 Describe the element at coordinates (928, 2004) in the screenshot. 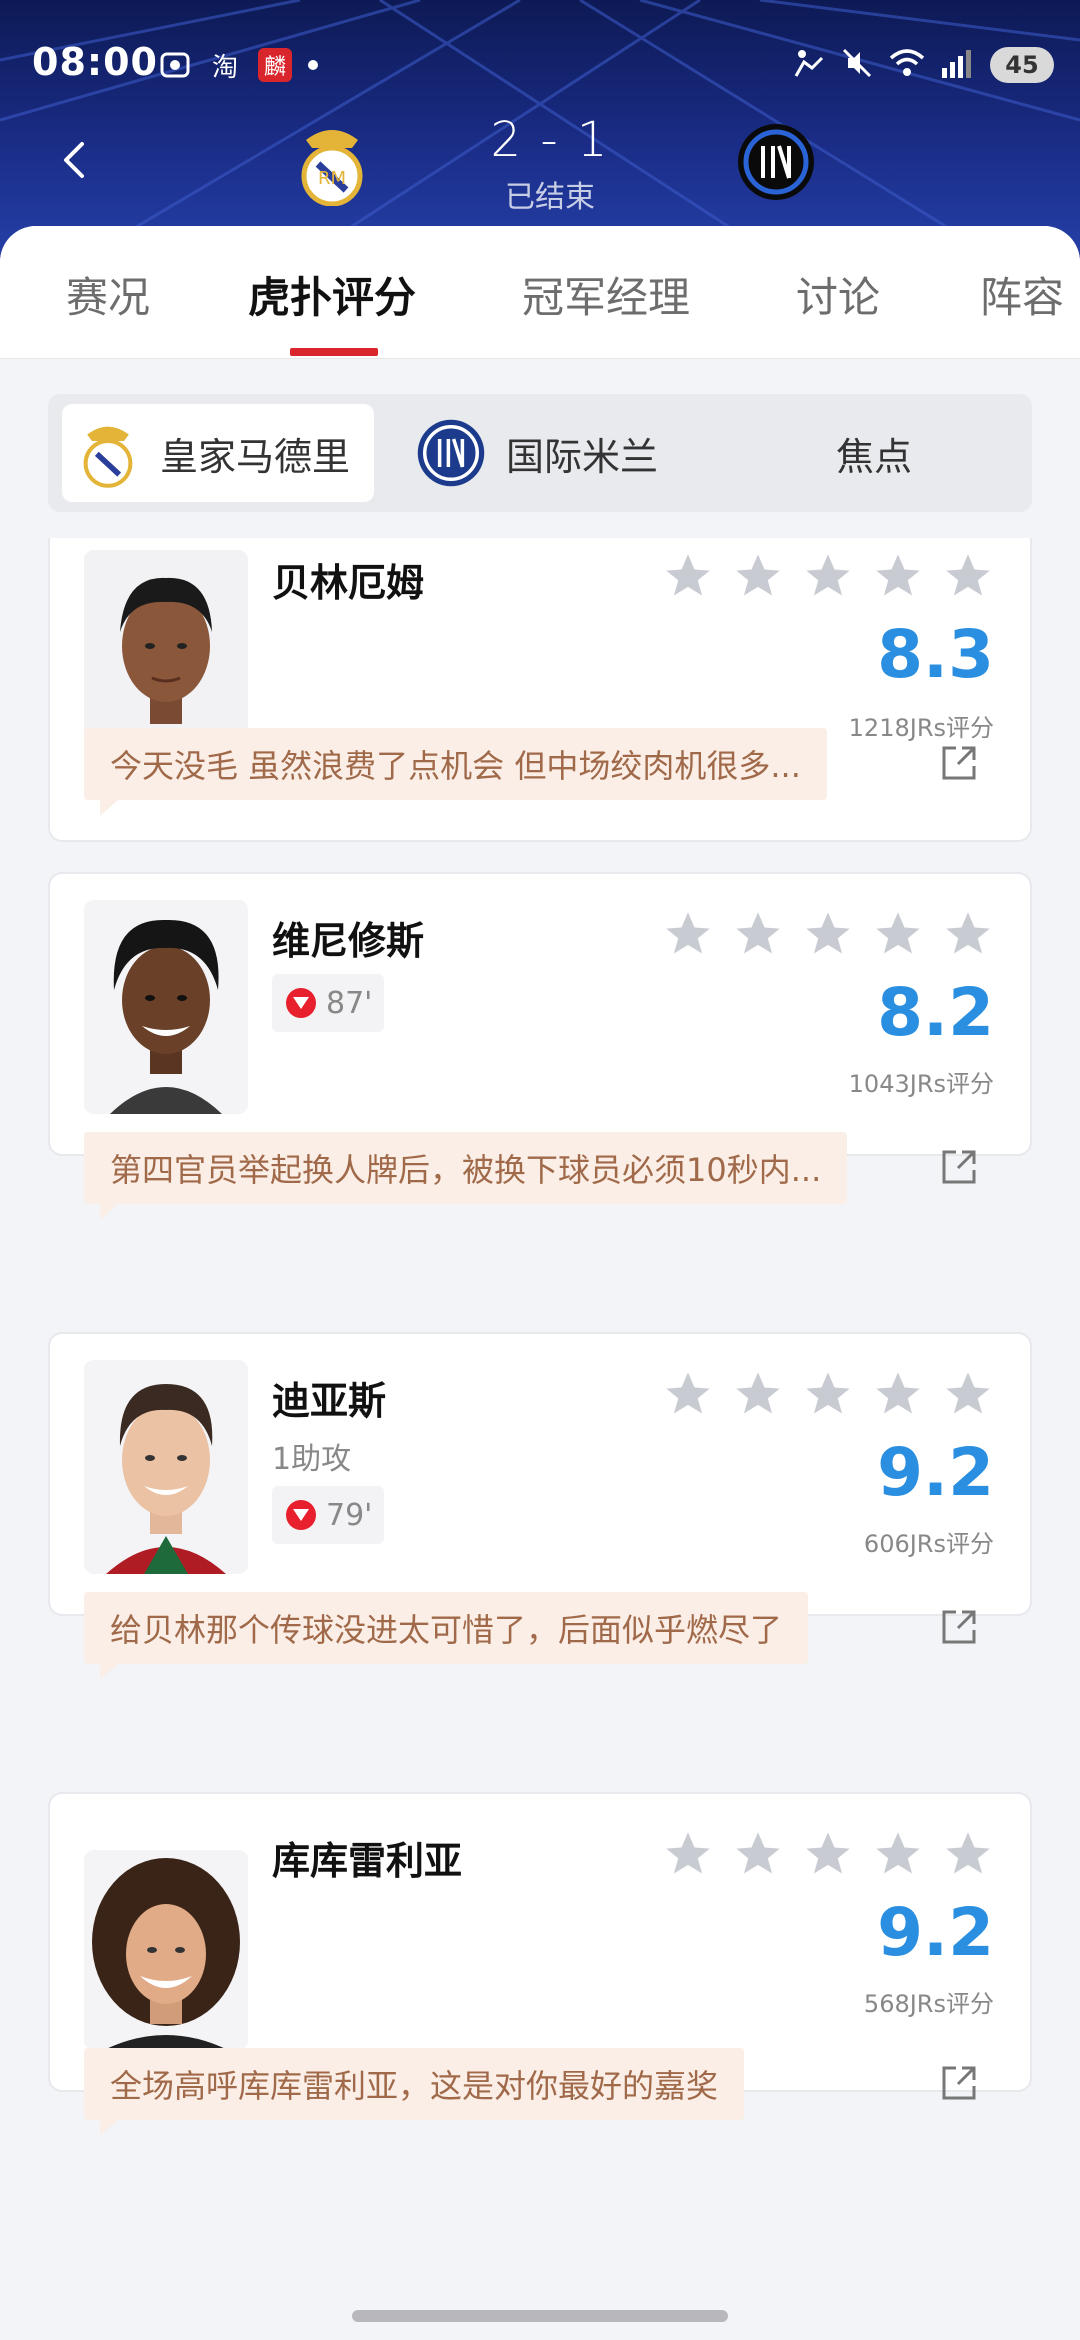

I see `vote-count: 568JRs评分` at that location.